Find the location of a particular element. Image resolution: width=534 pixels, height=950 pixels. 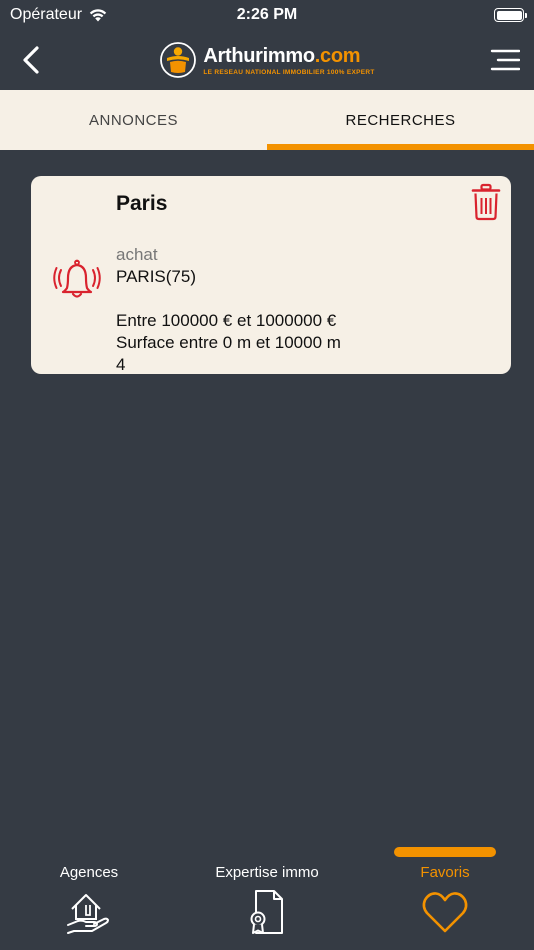

nav-agences-label: Agences is located at coordinates (89, 872).